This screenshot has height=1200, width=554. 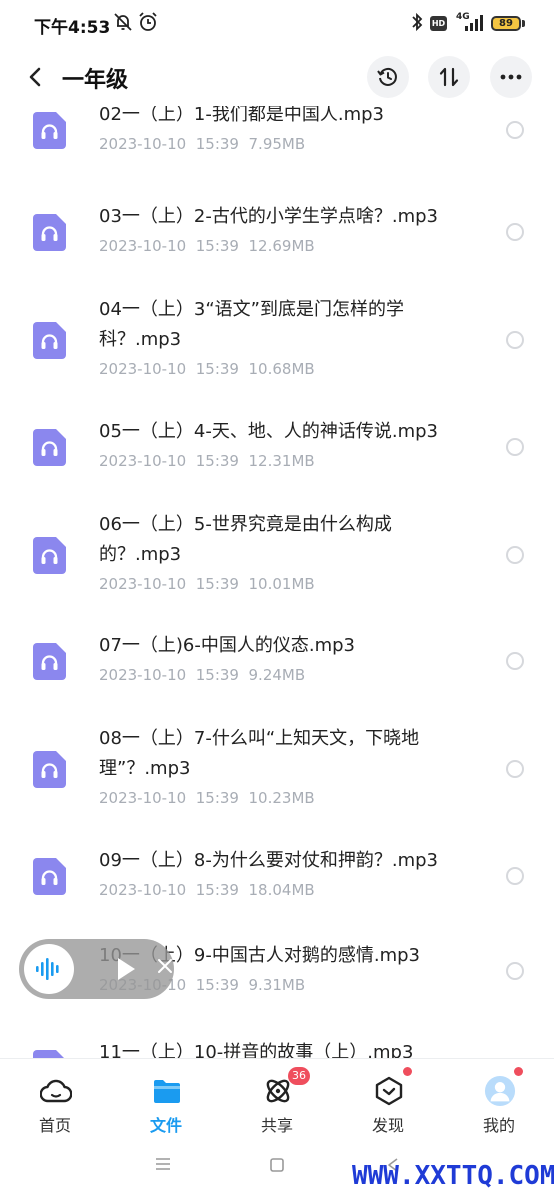 What do you see at coordinates (167, 1091) in the screenshot?
I see `folder-icon` at bounding box center [167, 1091].